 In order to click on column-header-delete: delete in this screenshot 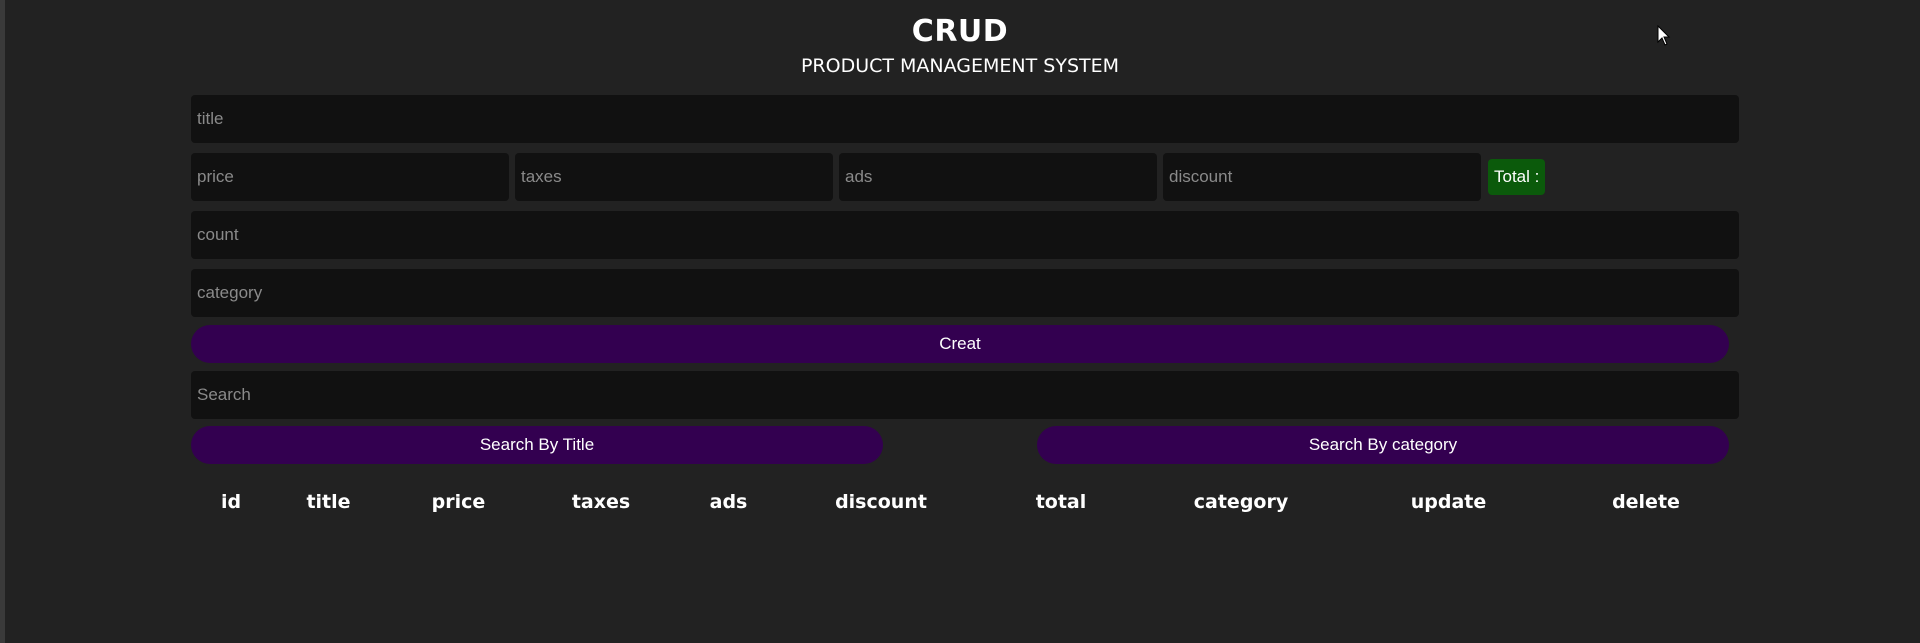, I will do `click(1646, 502)`.